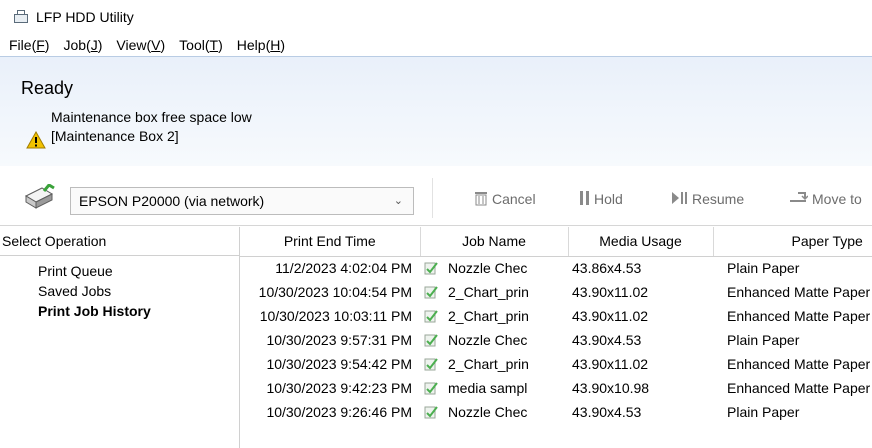 This screenshot has height=448, width=872. What do you see at coordinates (330, 388) in the screenshot?
I see `cell-print-end-time: 10/30/2023 9:42:23 PM` at bounding box center [330, 388].